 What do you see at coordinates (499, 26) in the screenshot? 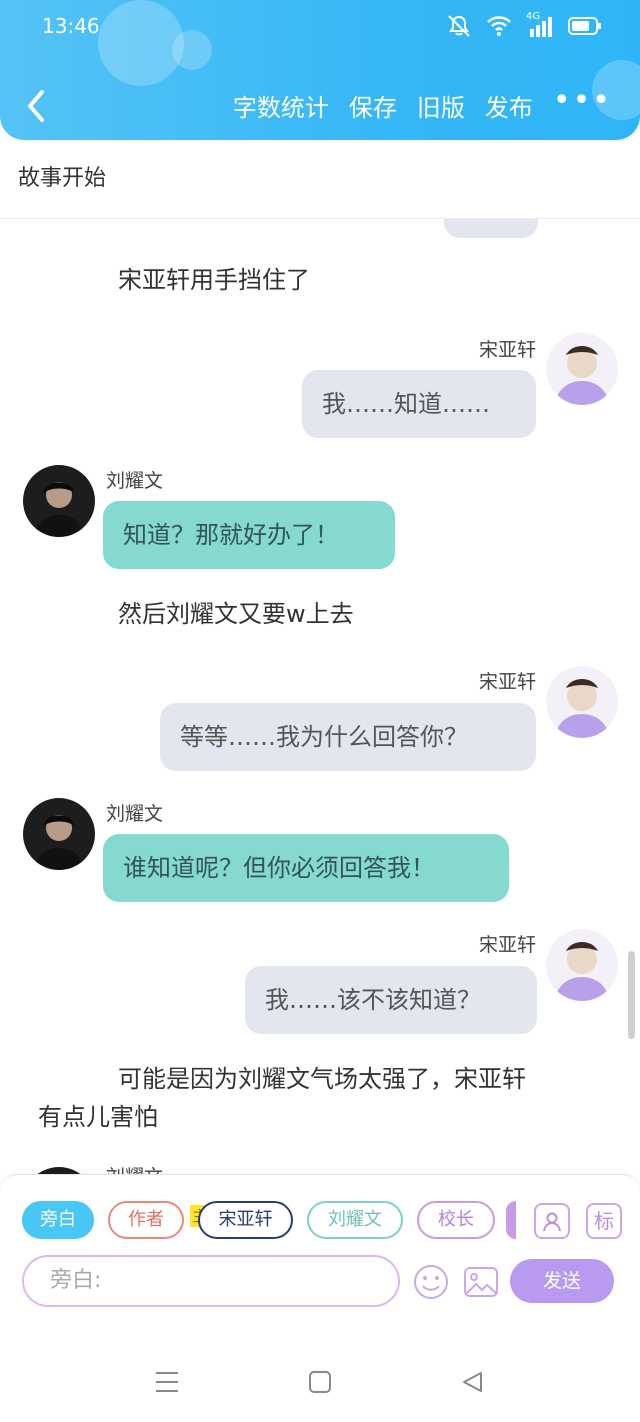
I see `wifi-icon` at bounding box center [499, 26].